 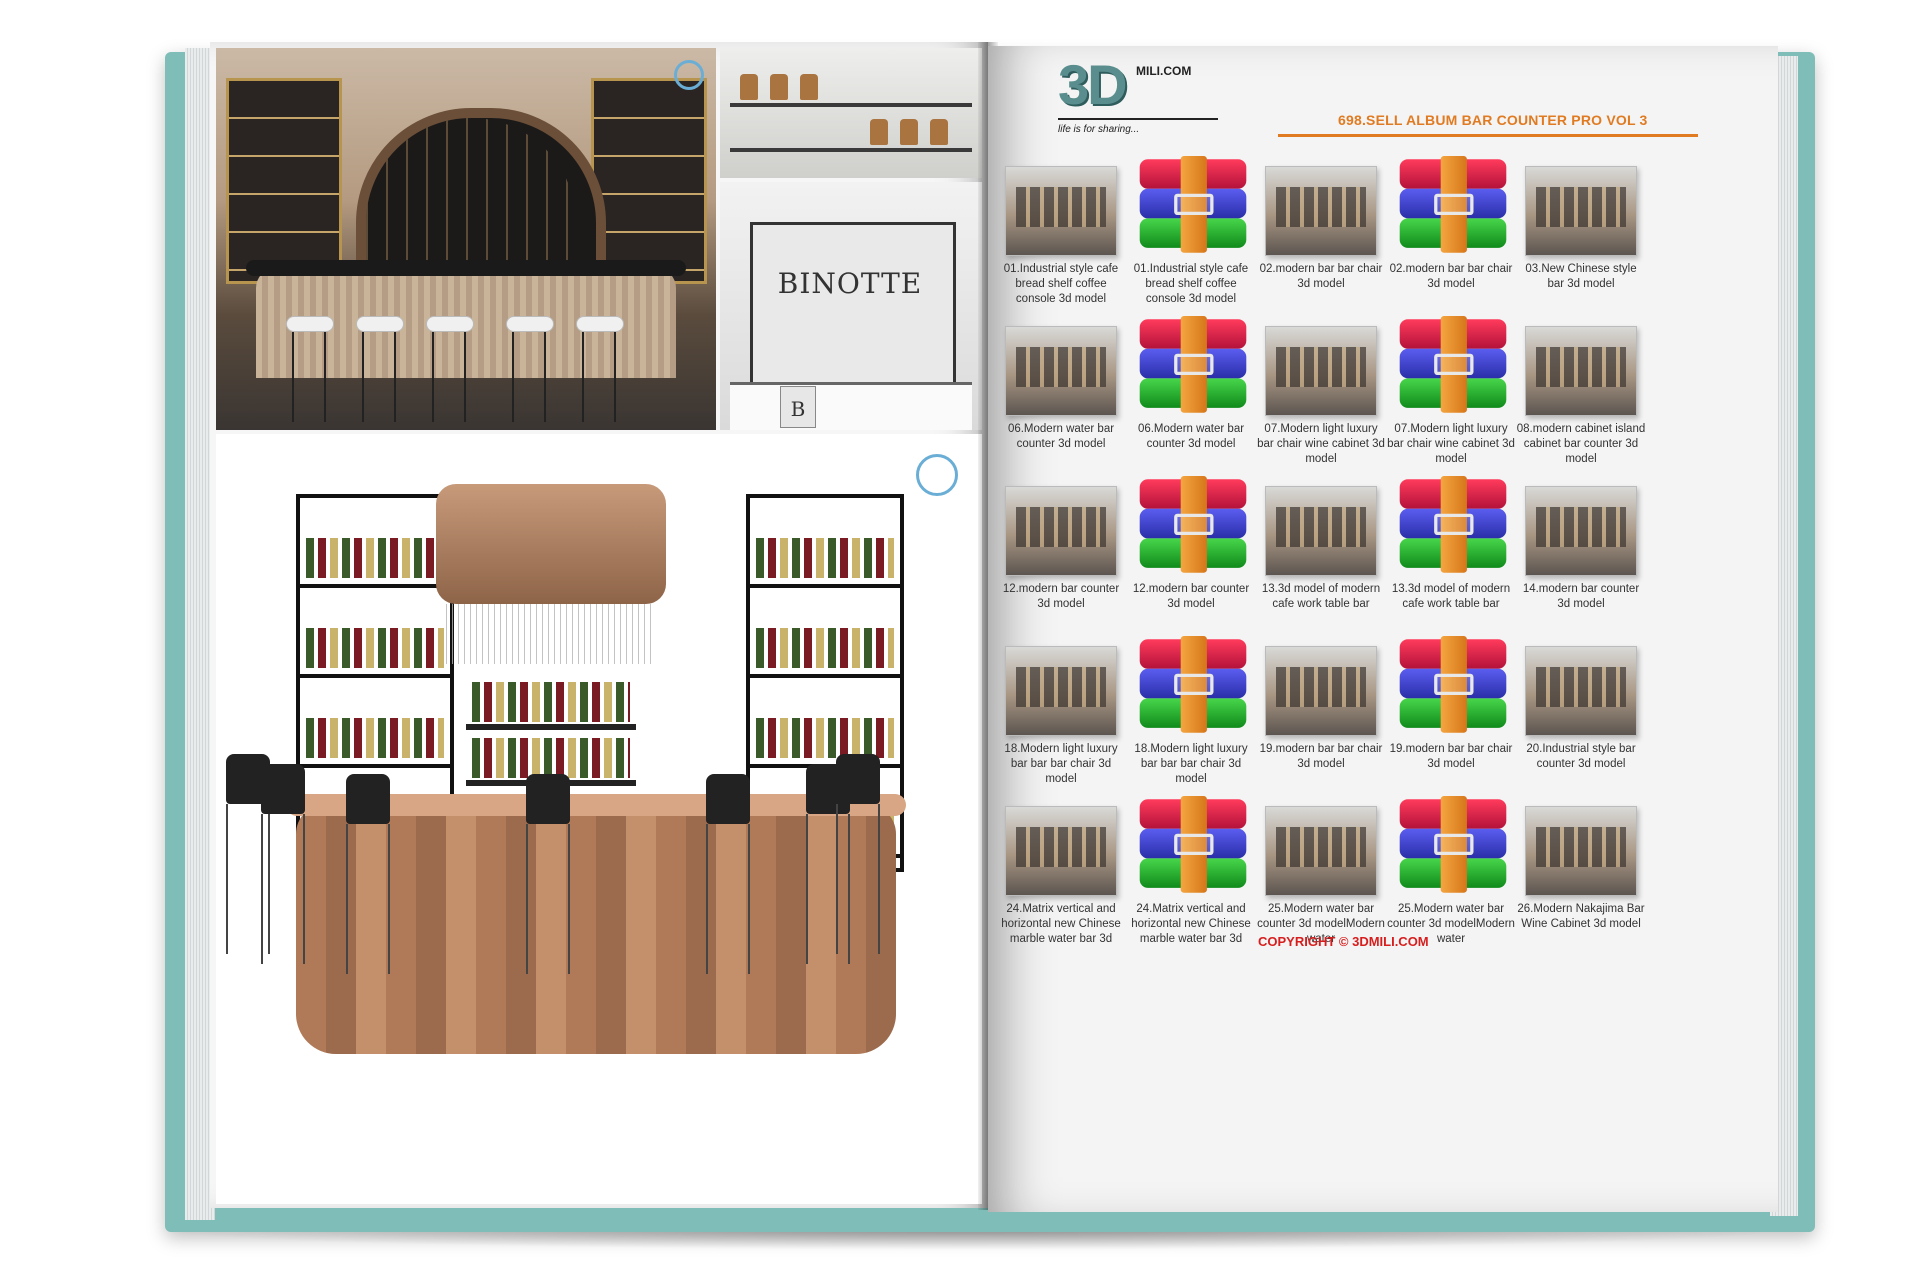 I want to click on binotte-sign: BINOTTE, so click(x=850, y=283).